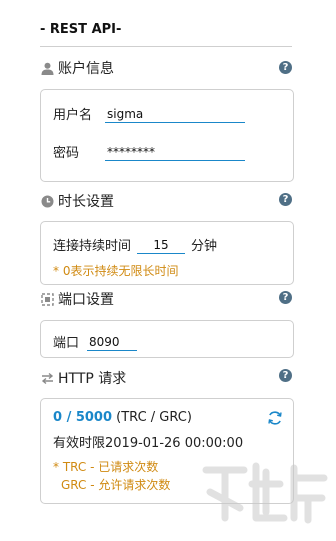  What do you see at coordinates (81, 29) in the screenshot?
I see `page-title: - REST API-` at bounding box center [81, 29].